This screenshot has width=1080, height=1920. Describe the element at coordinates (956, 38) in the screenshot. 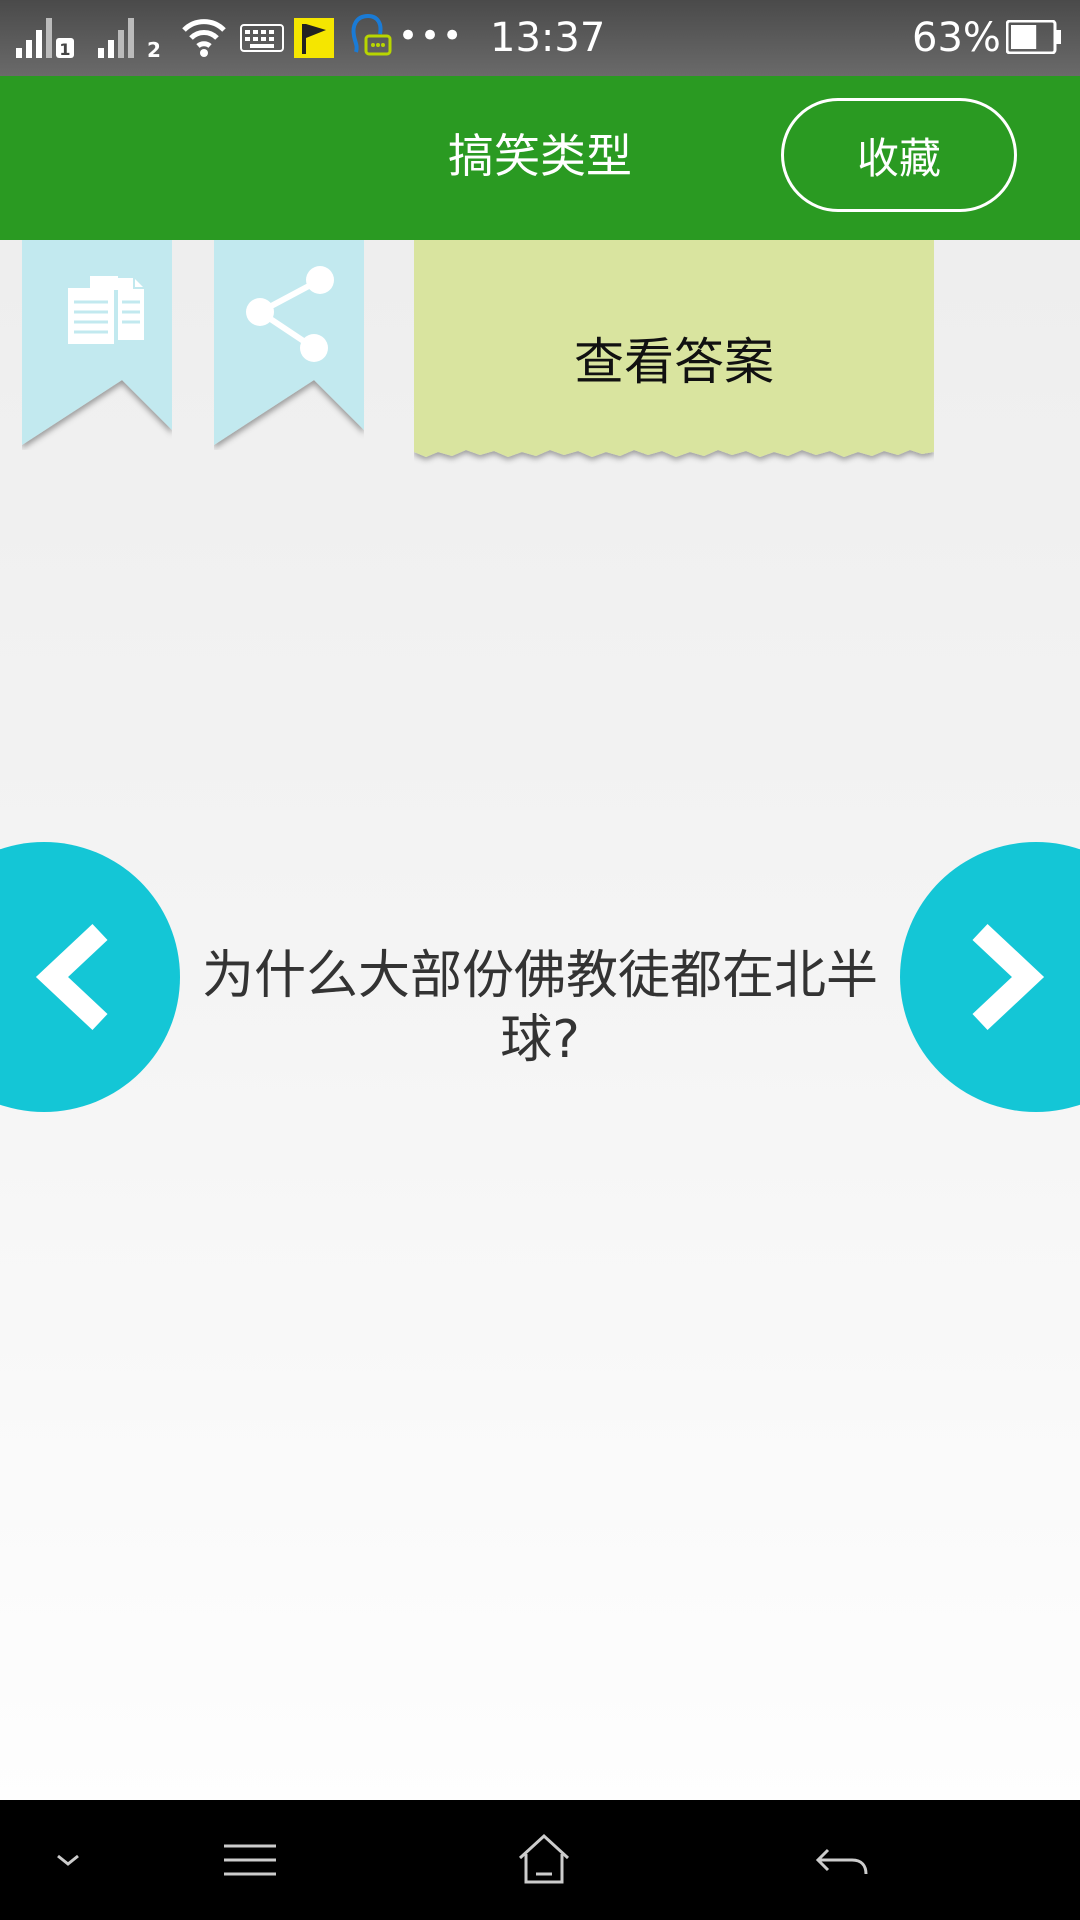

I see `battery-percent: 63%` at that location.